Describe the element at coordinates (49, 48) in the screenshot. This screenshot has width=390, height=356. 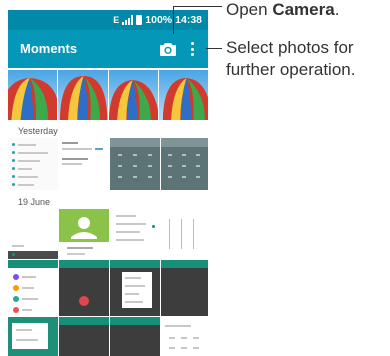
I see `page-title: Moments` at that location.